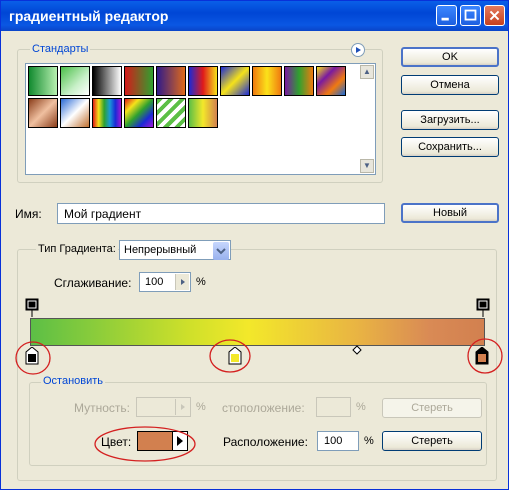  I want to click on gradient-type-select: Непрерывный, so click(175, 250).